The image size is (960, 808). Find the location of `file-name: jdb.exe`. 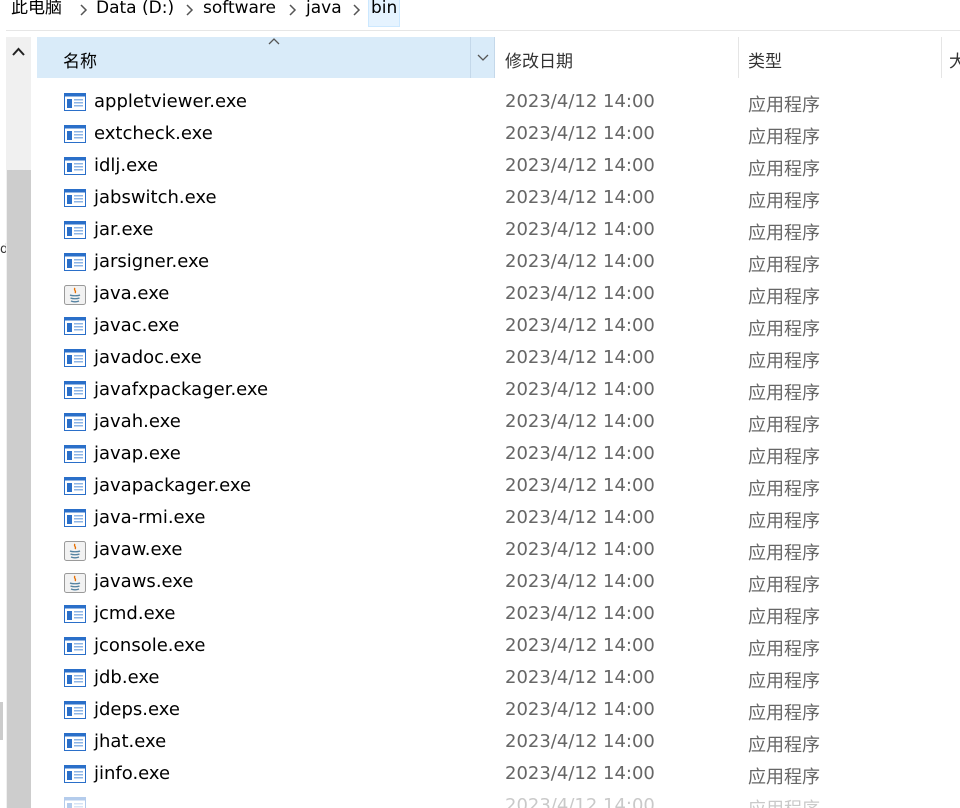

file-name: jdb.exe is located at coordinates (127, 677).